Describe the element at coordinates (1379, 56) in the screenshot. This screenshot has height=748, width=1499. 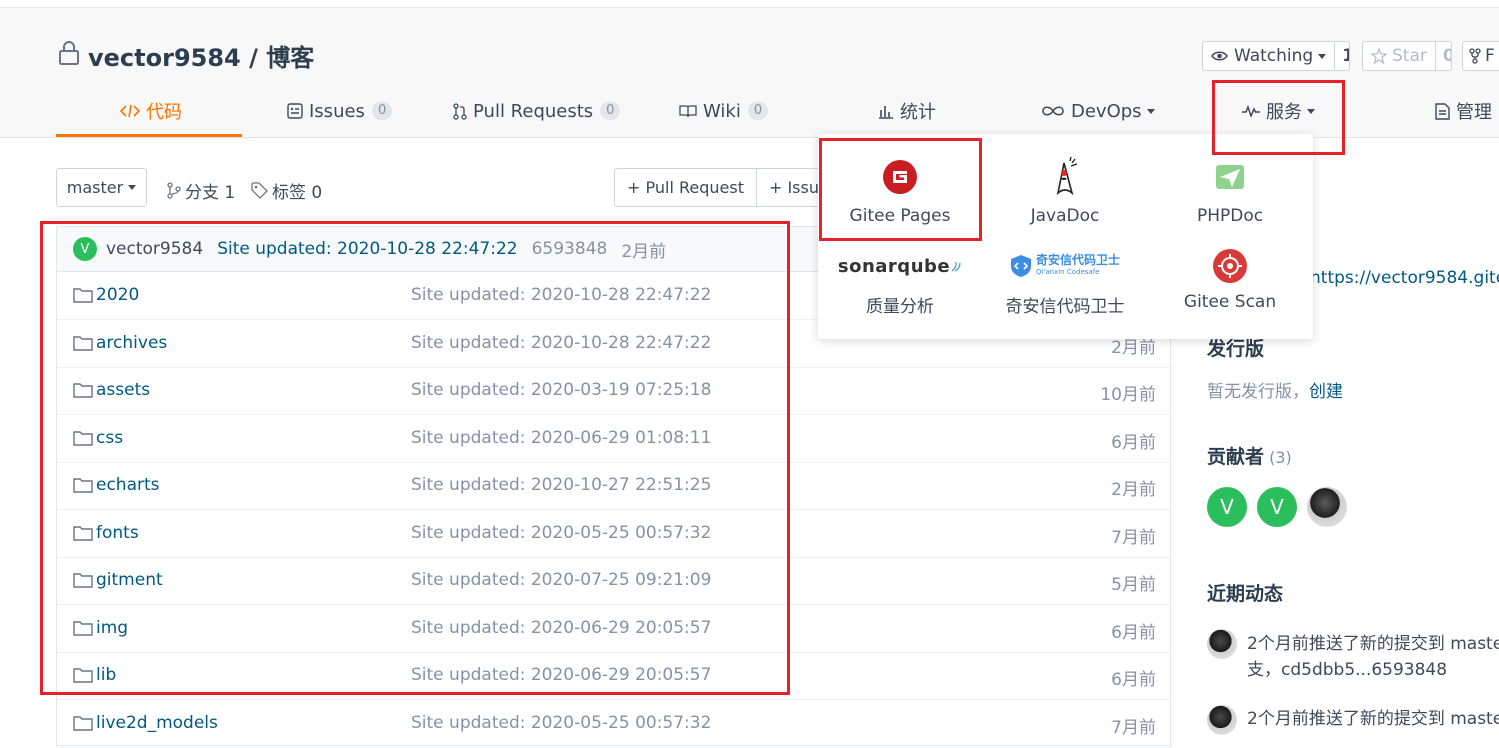
I see `star-icon` at that location.